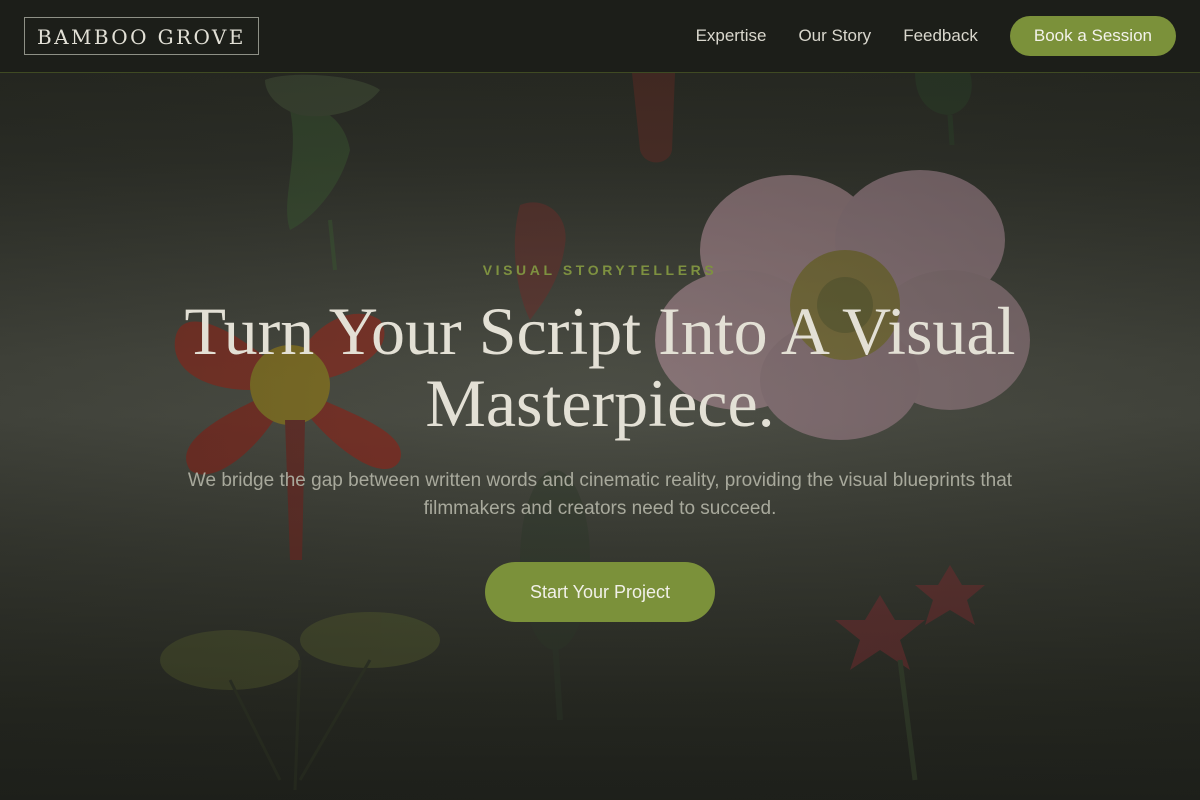  What do you see at coordinates (940, 36) in the screenshot?
I see `nav-link-feedback: Feedback` at bounding box center [940, 36].